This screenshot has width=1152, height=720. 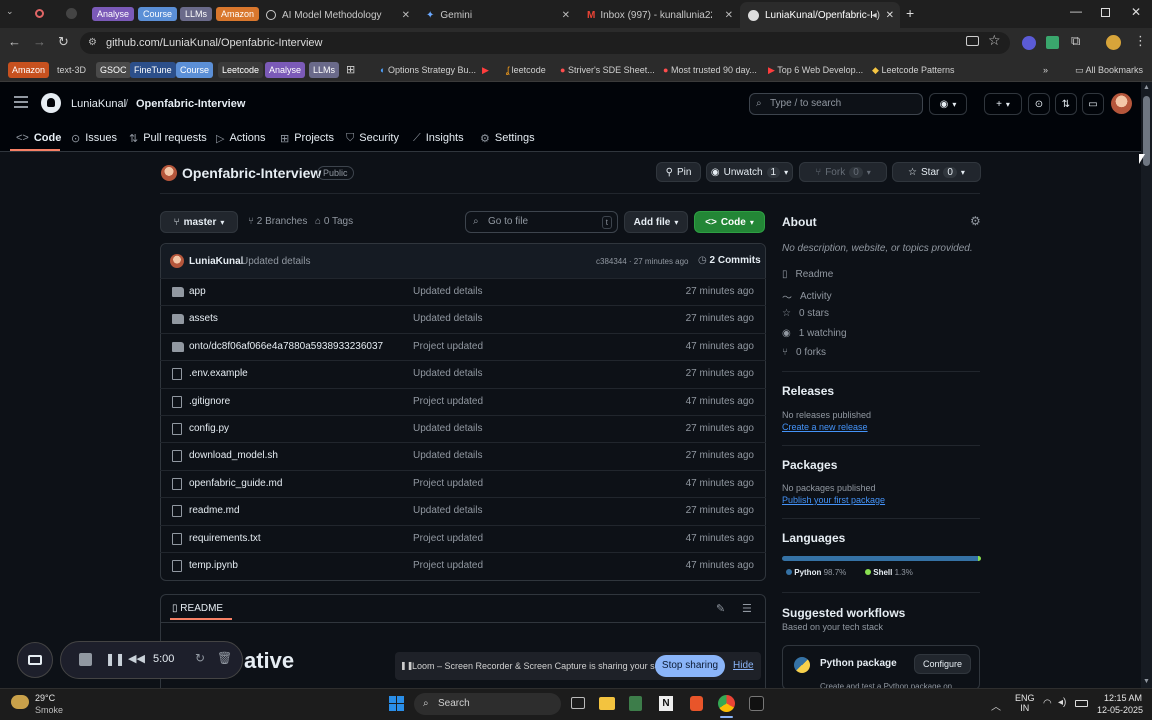 I want to click on hide-button: Hide, so click(x=743, y=665).